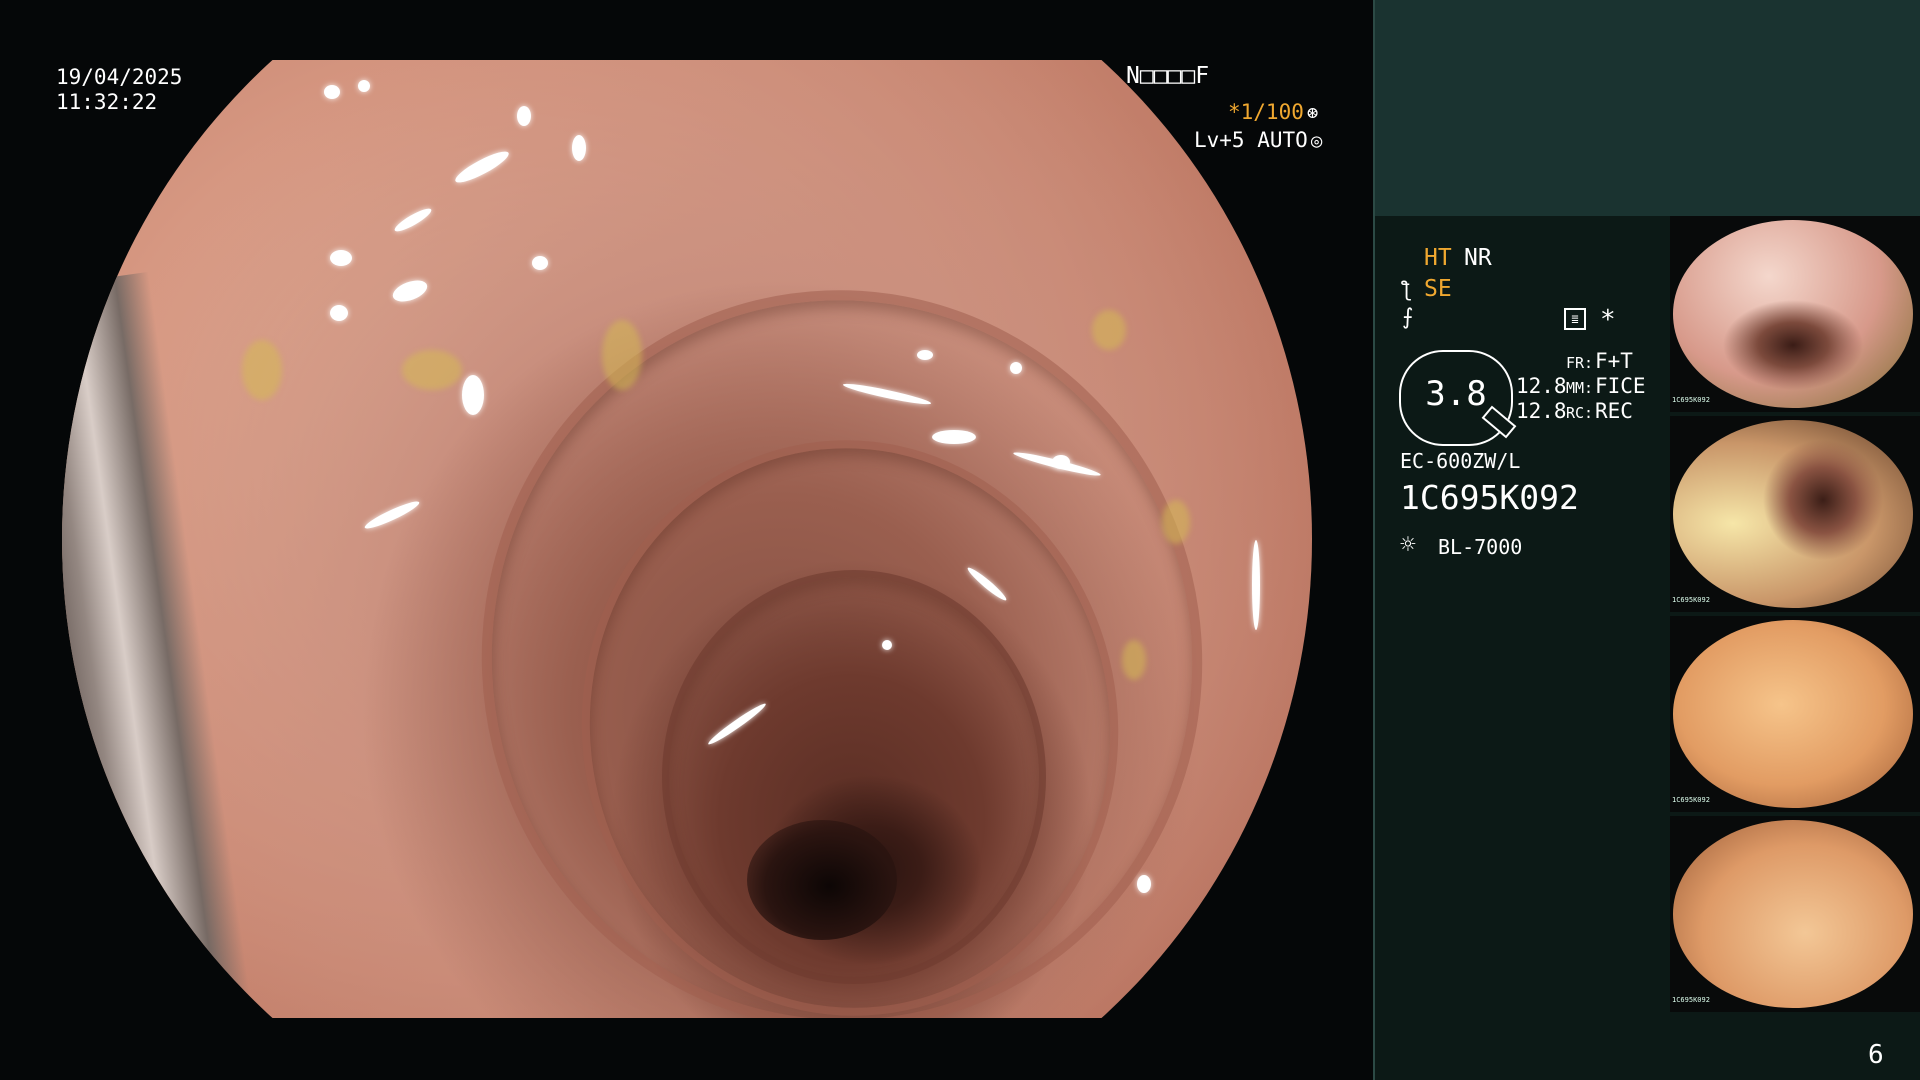 The image size is (1920, 1080). What do you see at coordinates (1168, 76) in the screenshot?
I see `patient-code: N□□□□F` at bounding box center [1168, 76].